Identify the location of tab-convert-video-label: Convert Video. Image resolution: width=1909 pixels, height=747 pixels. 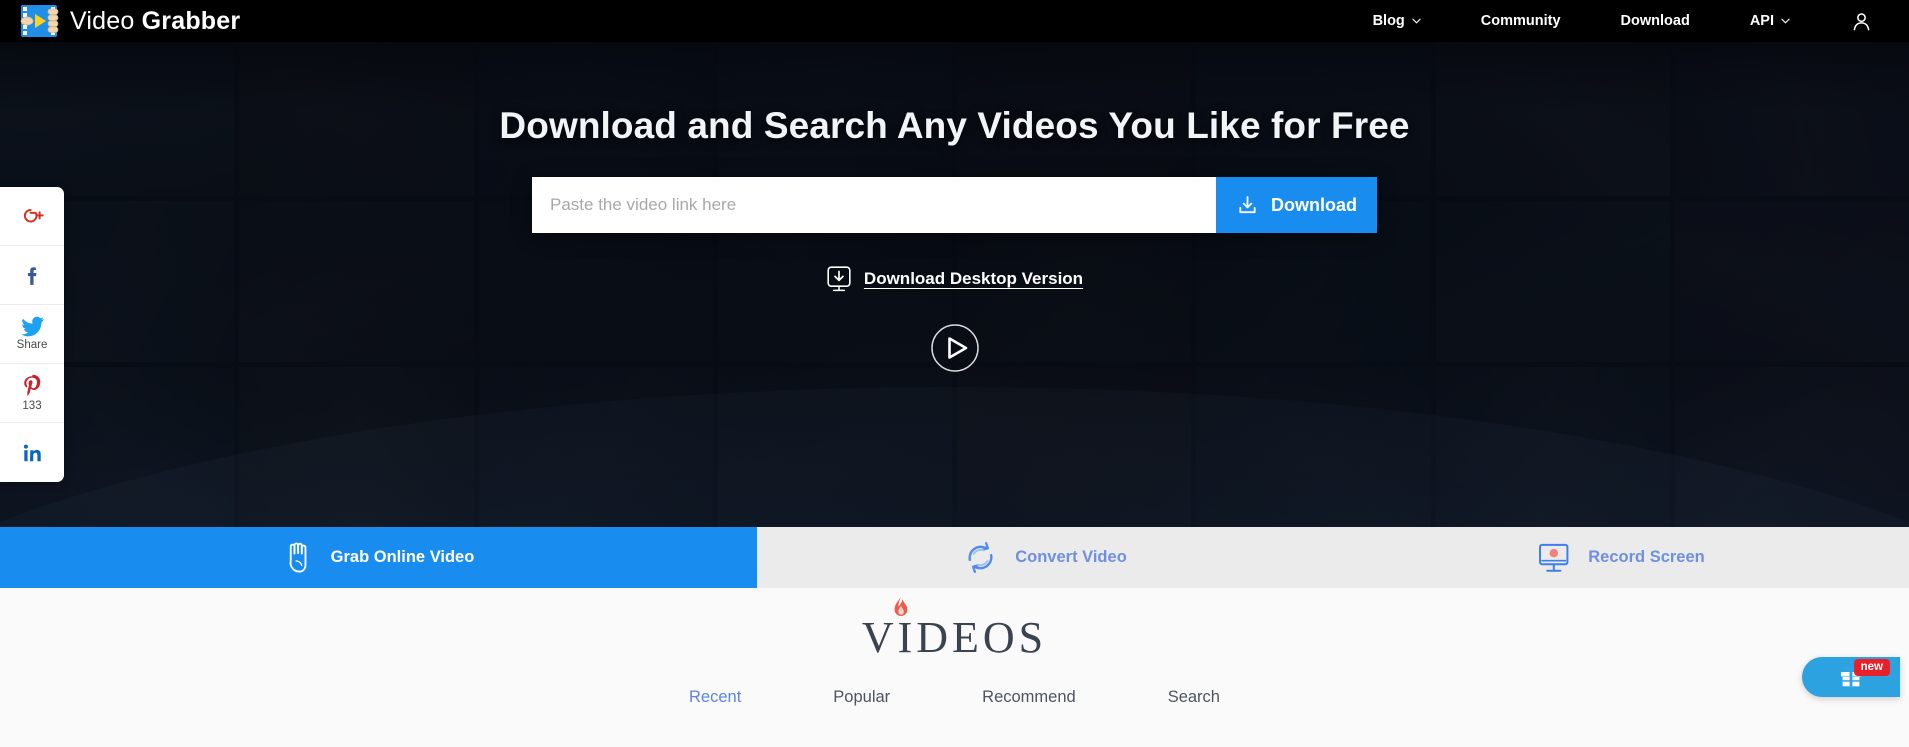
(1071, 557).